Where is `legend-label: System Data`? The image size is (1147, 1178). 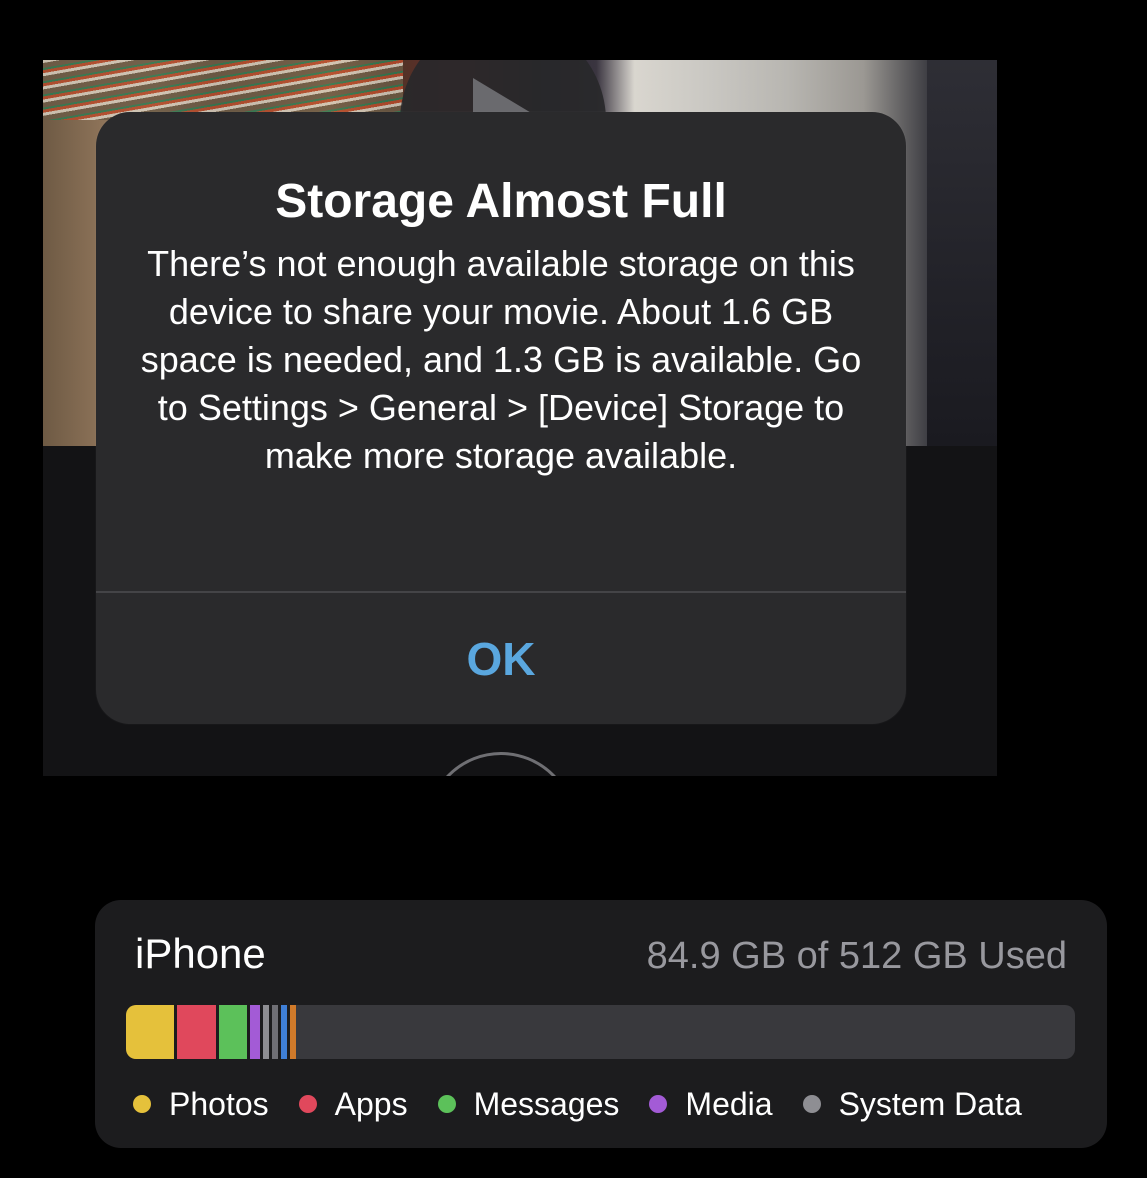
legend-label: System Data is located at coordinates (930, 1104).